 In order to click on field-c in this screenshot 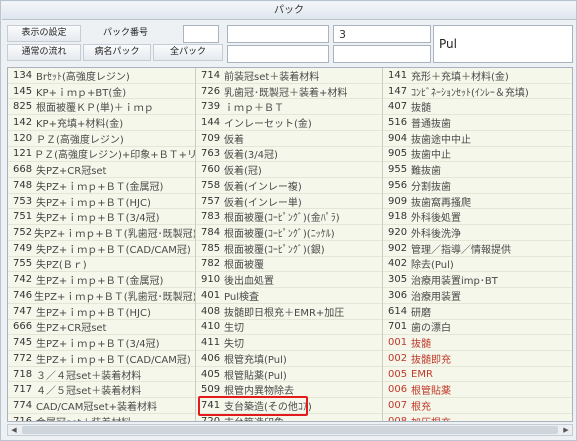, I will do `click(278, 54)`.